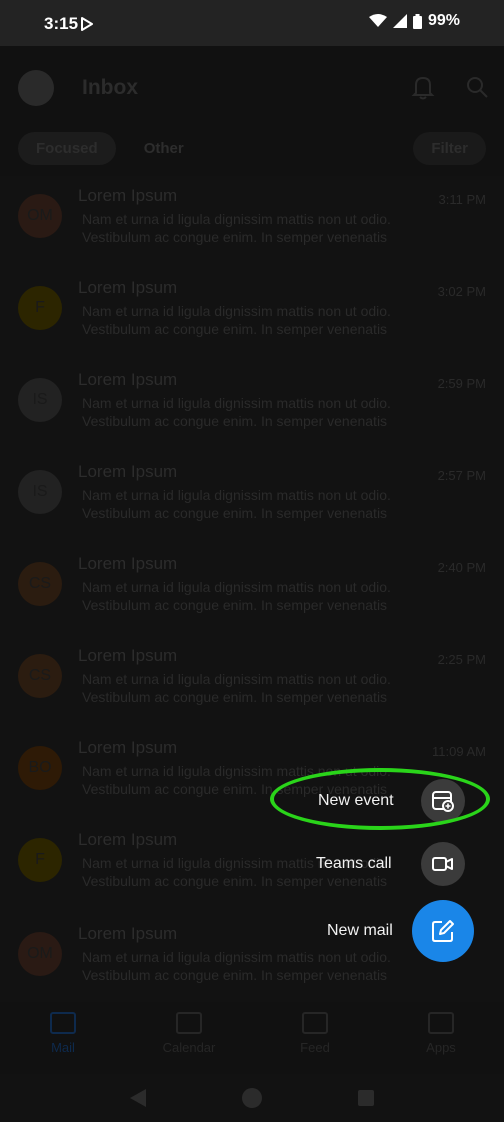 The height and width of the screenshot is (1122, 504). I want to click on inbox-header: Inbox Focused Other Filter, so click(252, 111).